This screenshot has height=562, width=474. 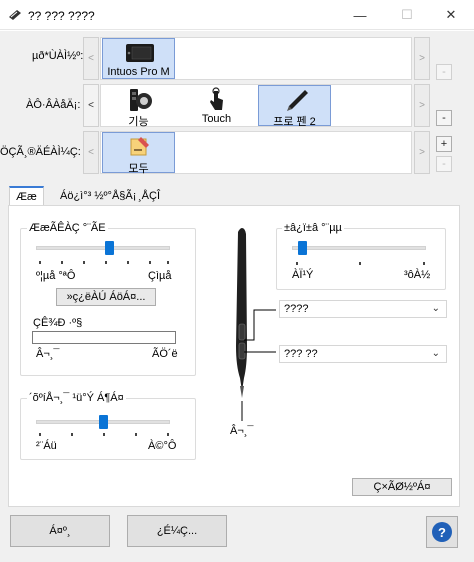 I want to click on device-tile-label: Intuos Pro M, so click(x=138, y=72).